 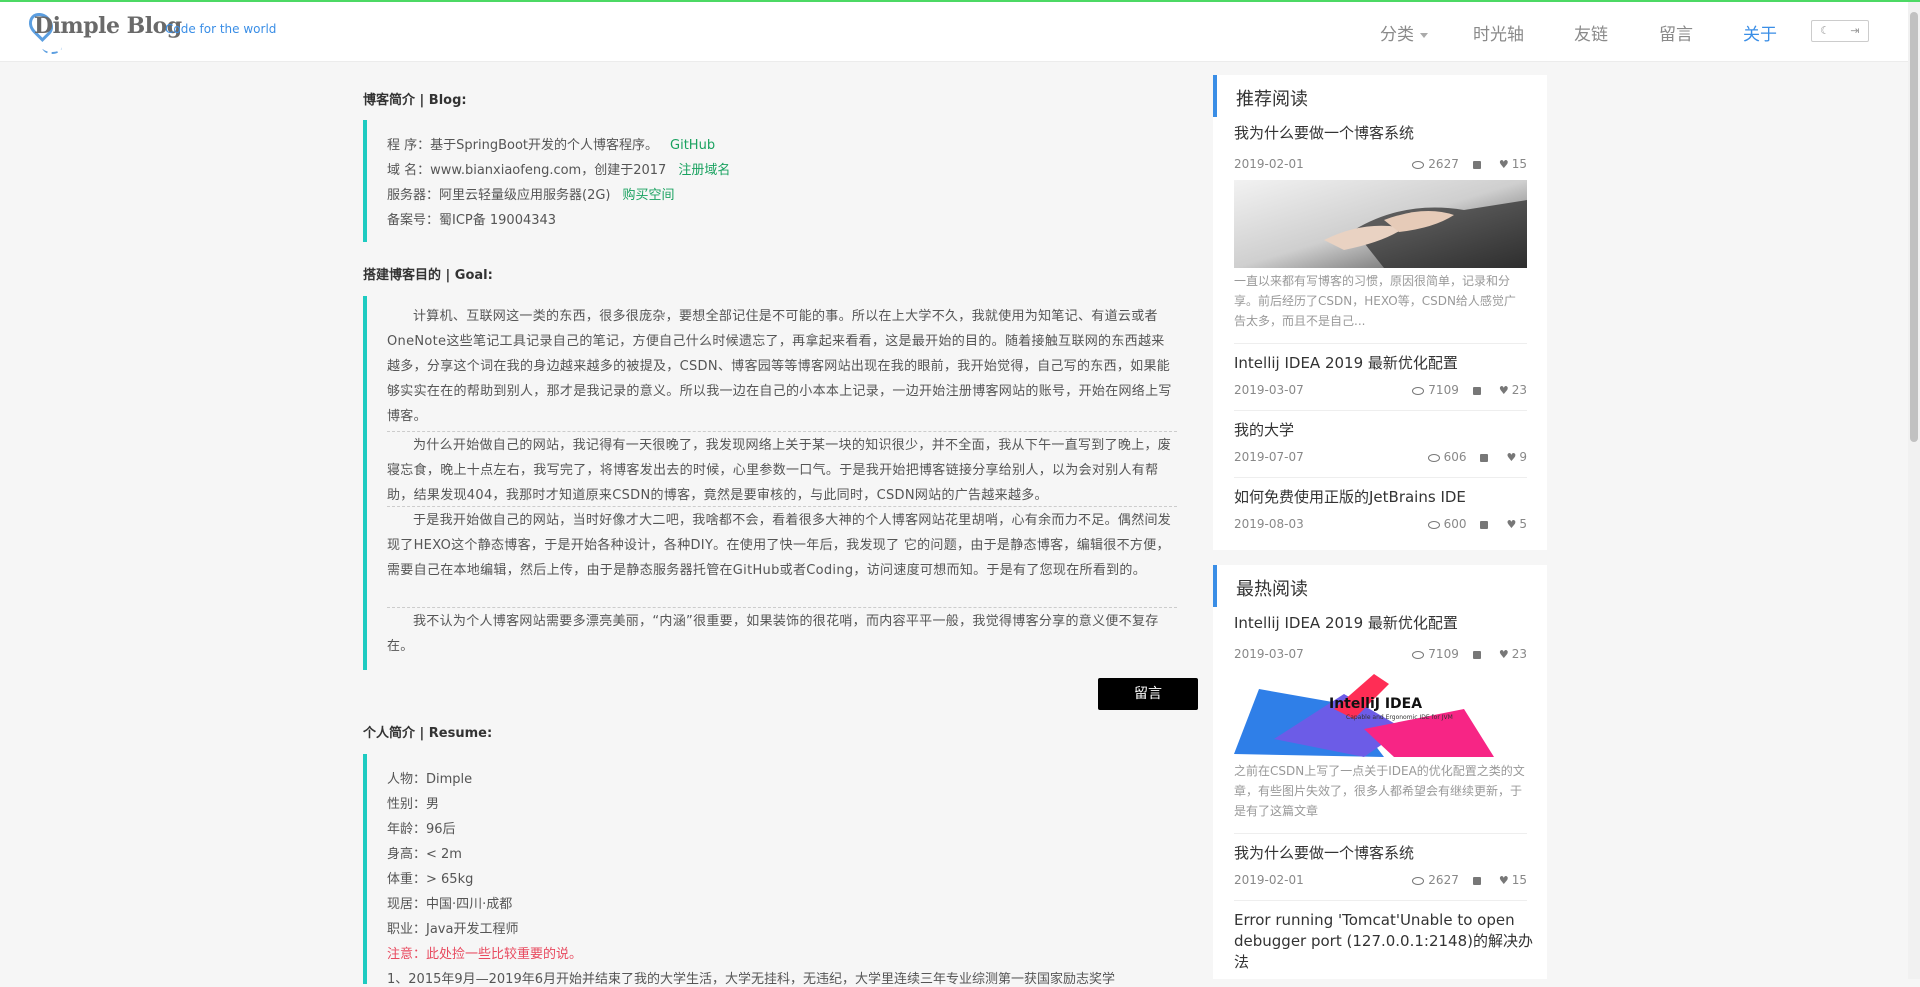 What do you see at coordinates (1376, 704) in the screenshot?
I see `idea-logo-text: IntelliJ IDEA` at bounding box center [1376, 704].